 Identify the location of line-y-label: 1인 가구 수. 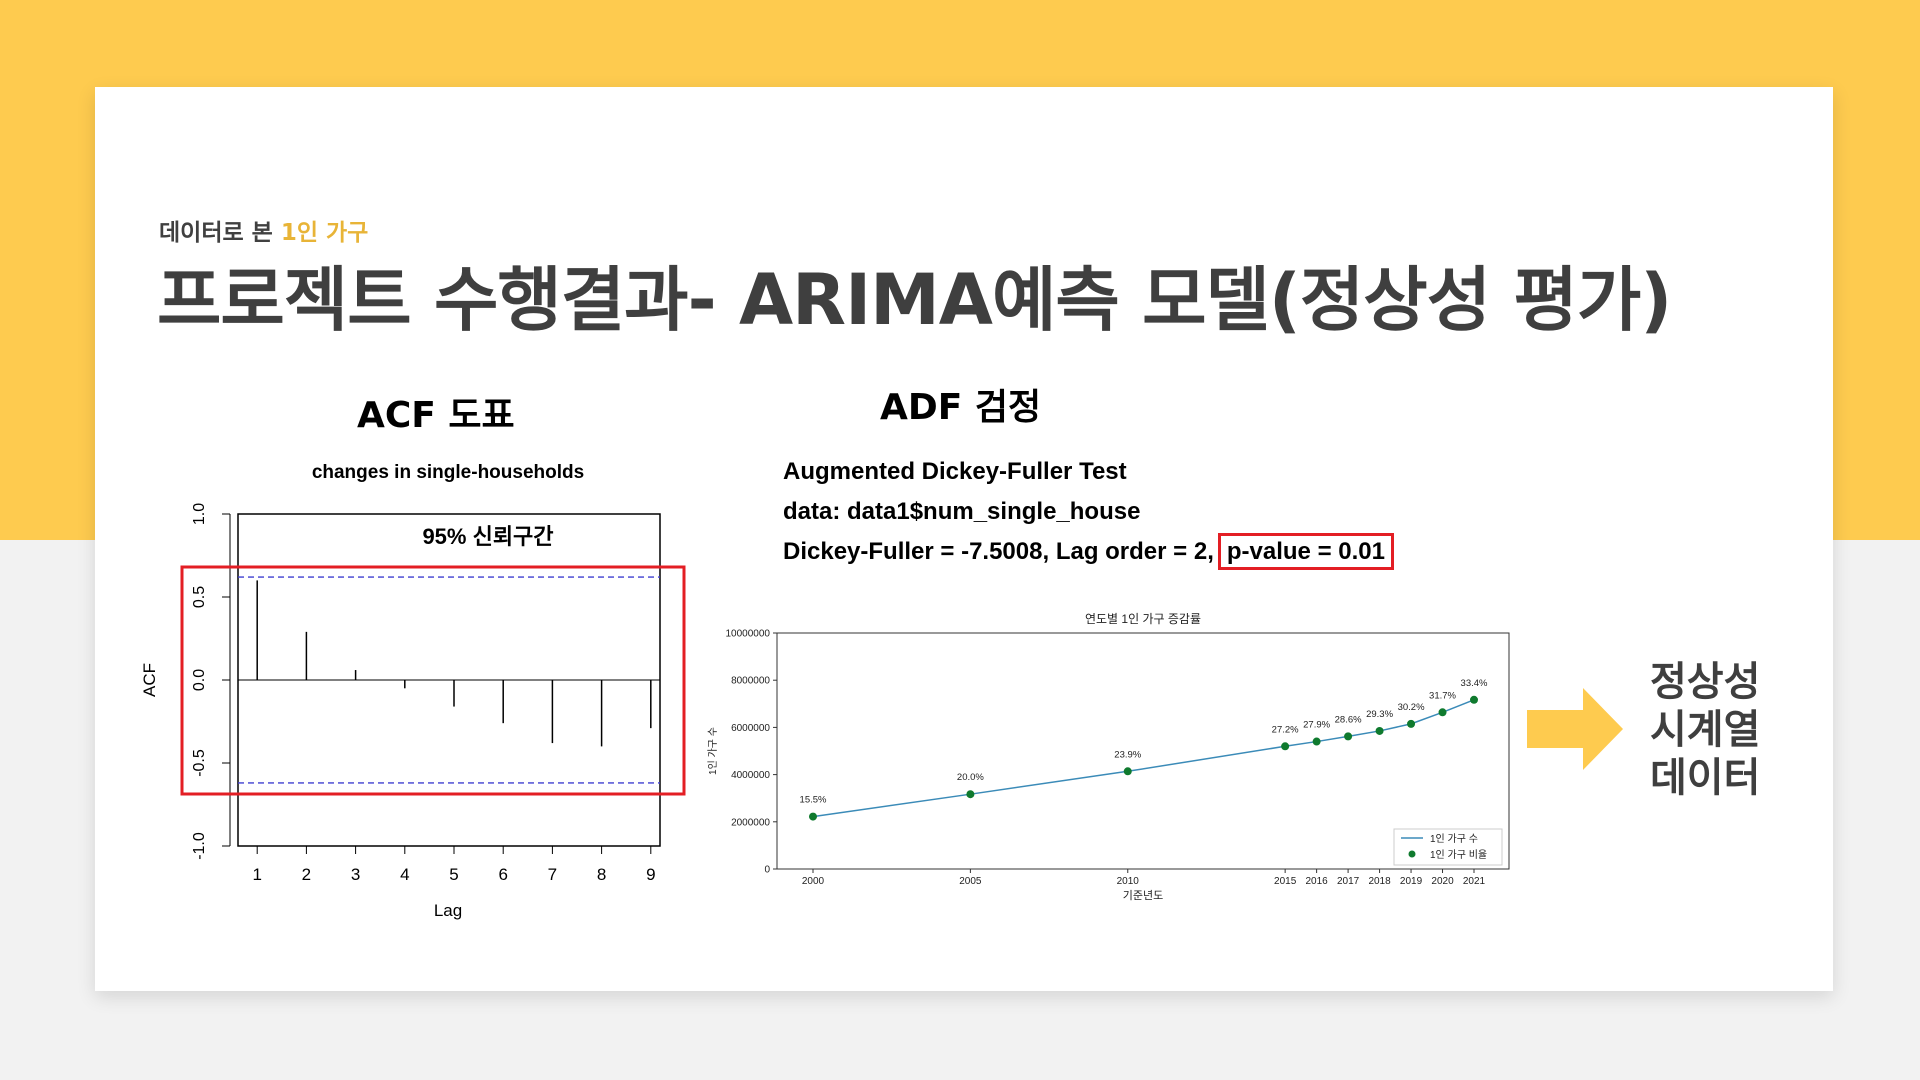
(713, 751).